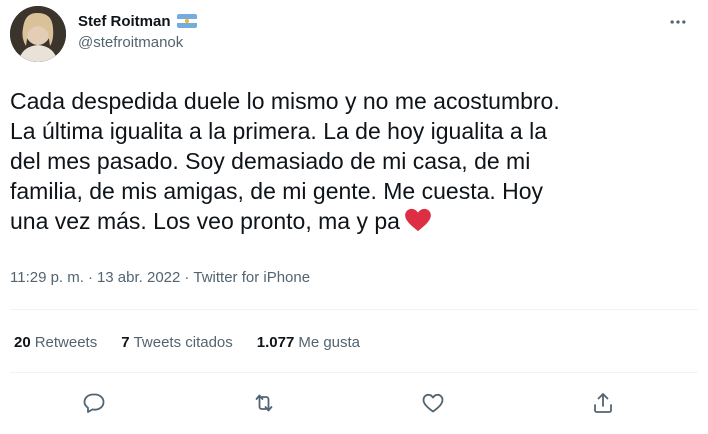 The width and height of the screenshot is (708, 434). Describe the element at coordinates (22, 342) in the screenshot. I see `retweets-count: 20` at that location.